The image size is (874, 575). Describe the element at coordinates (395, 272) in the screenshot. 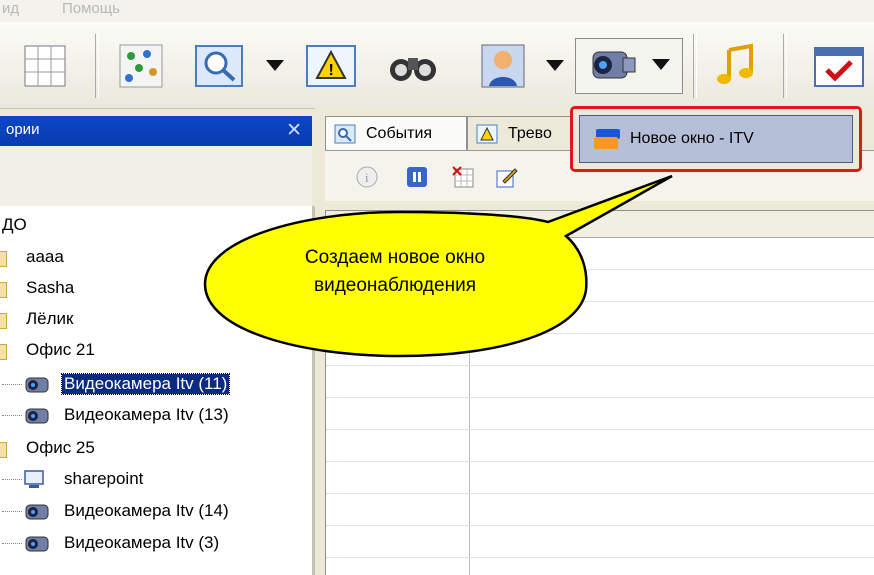

I see `callout-text: Создаем новое окно видеонаблюдения` at that location.